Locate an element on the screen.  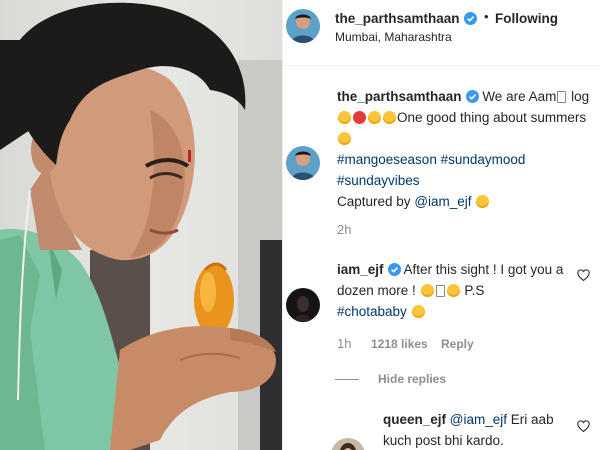
laughing-emoji-icon is located at coordinates (427, 290).